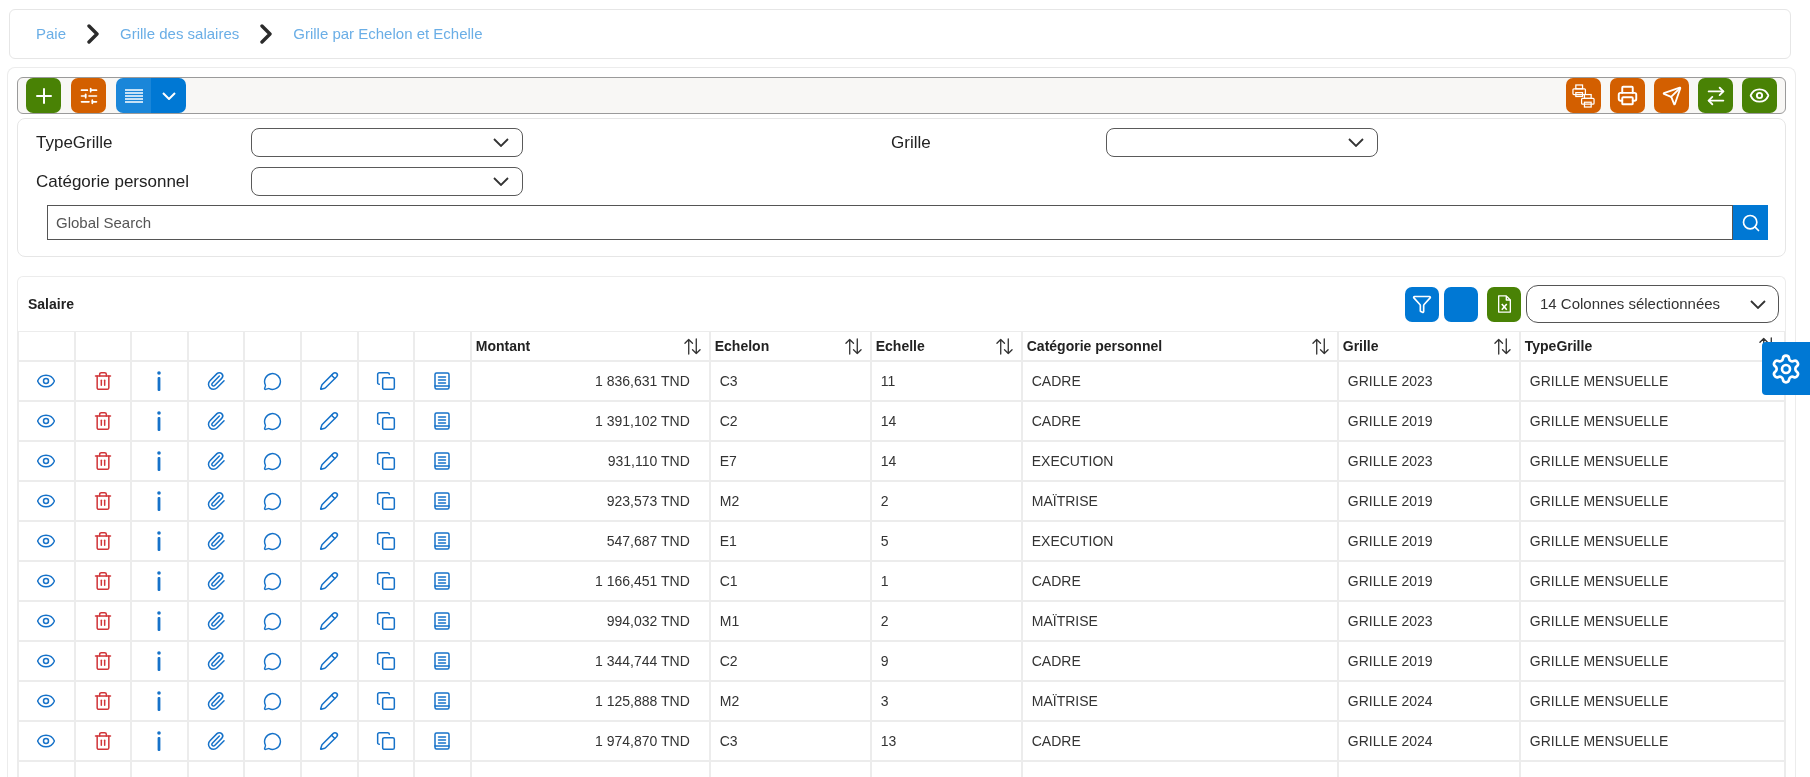  I want to click on column-header: Grille, so click(1428, 346).